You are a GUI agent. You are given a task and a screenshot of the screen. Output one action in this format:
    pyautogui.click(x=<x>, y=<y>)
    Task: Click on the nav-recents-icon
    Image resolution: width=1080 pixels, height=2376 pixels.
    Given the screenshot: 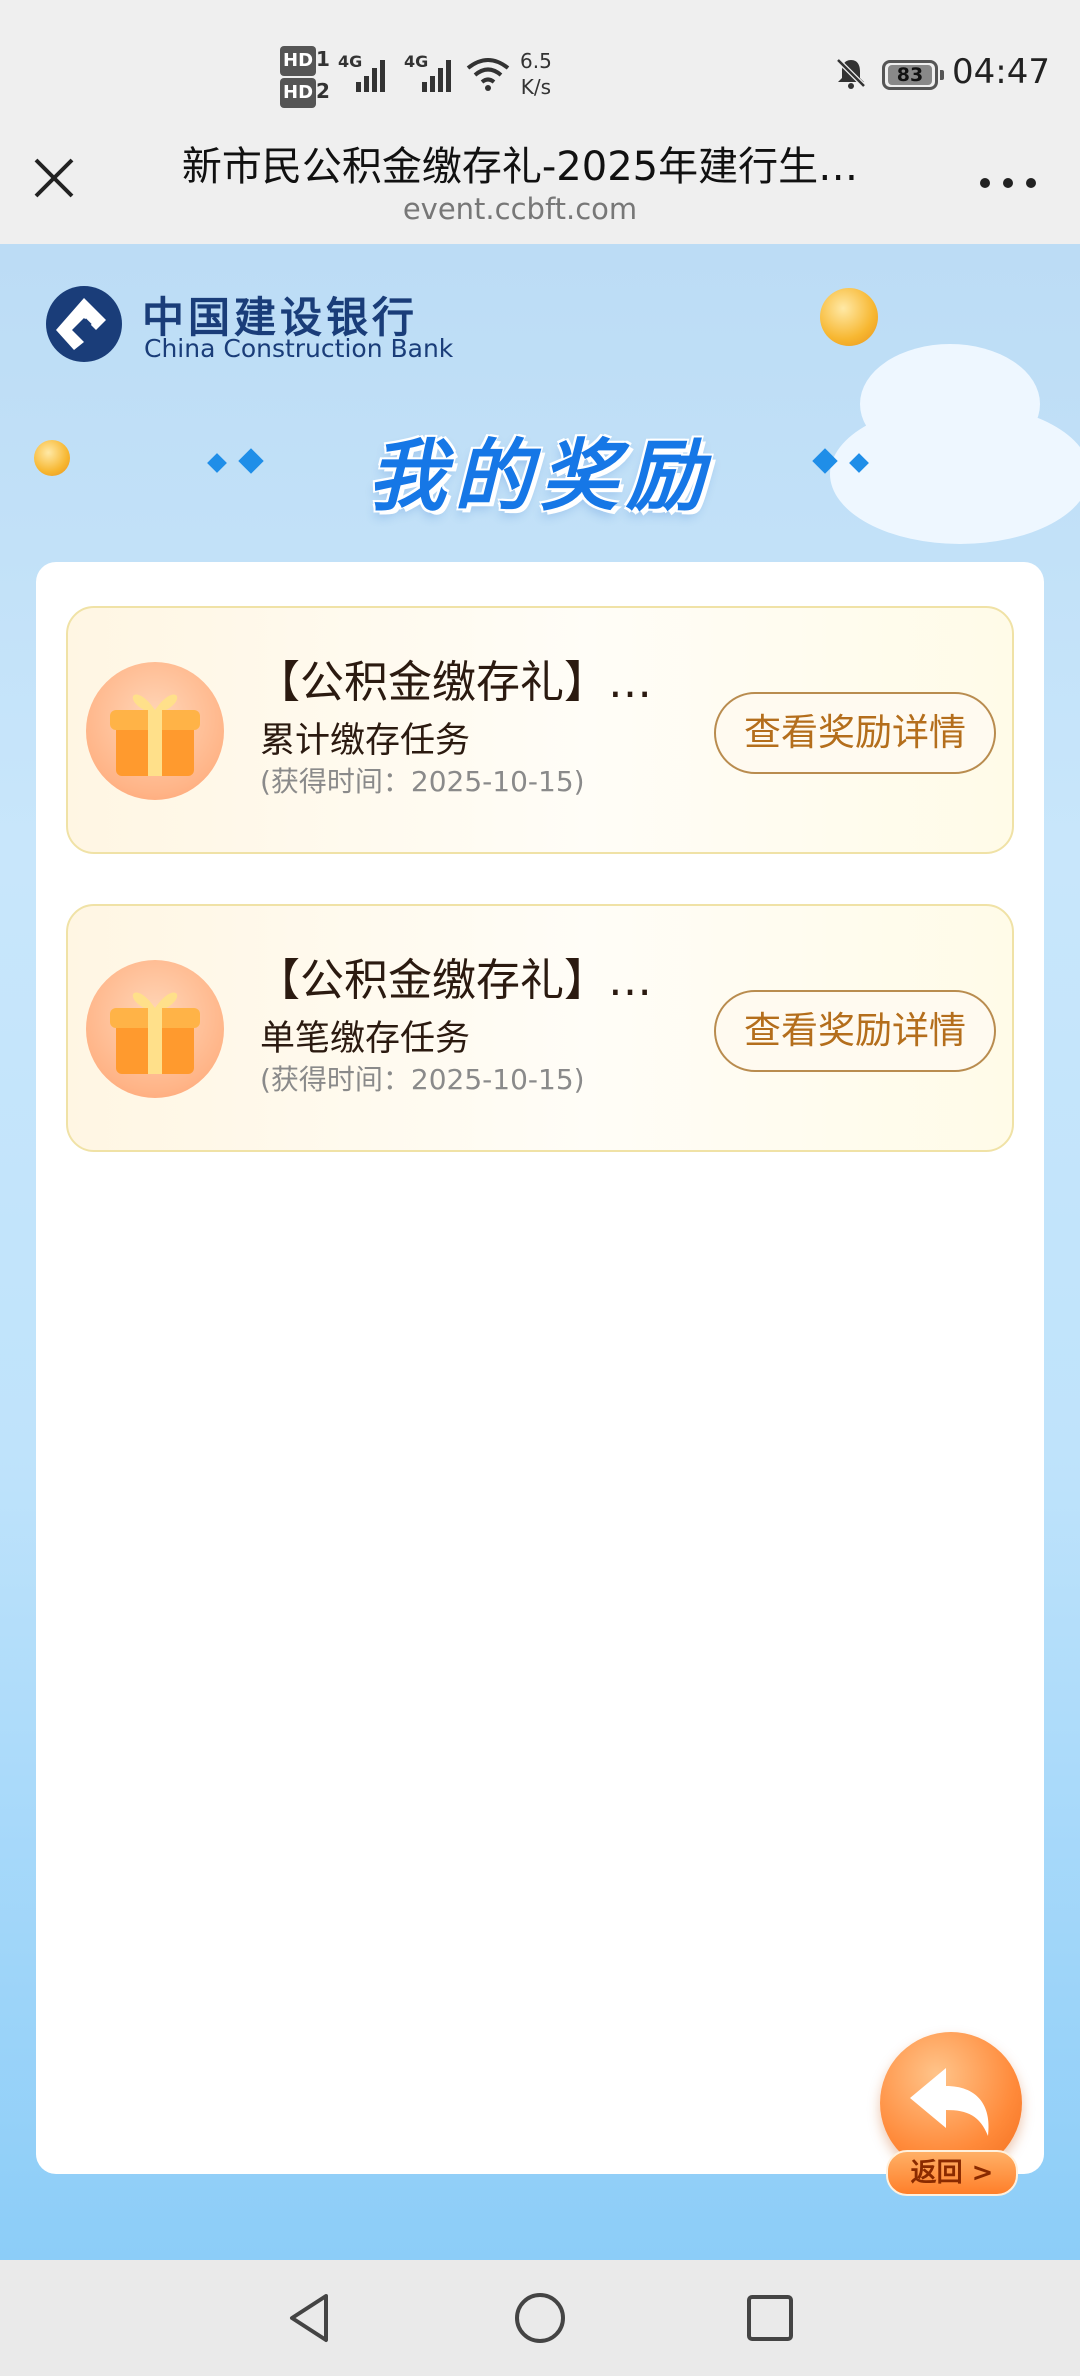 What is the action you would take?
    pyautogui.click(x=770, y=2318)
    